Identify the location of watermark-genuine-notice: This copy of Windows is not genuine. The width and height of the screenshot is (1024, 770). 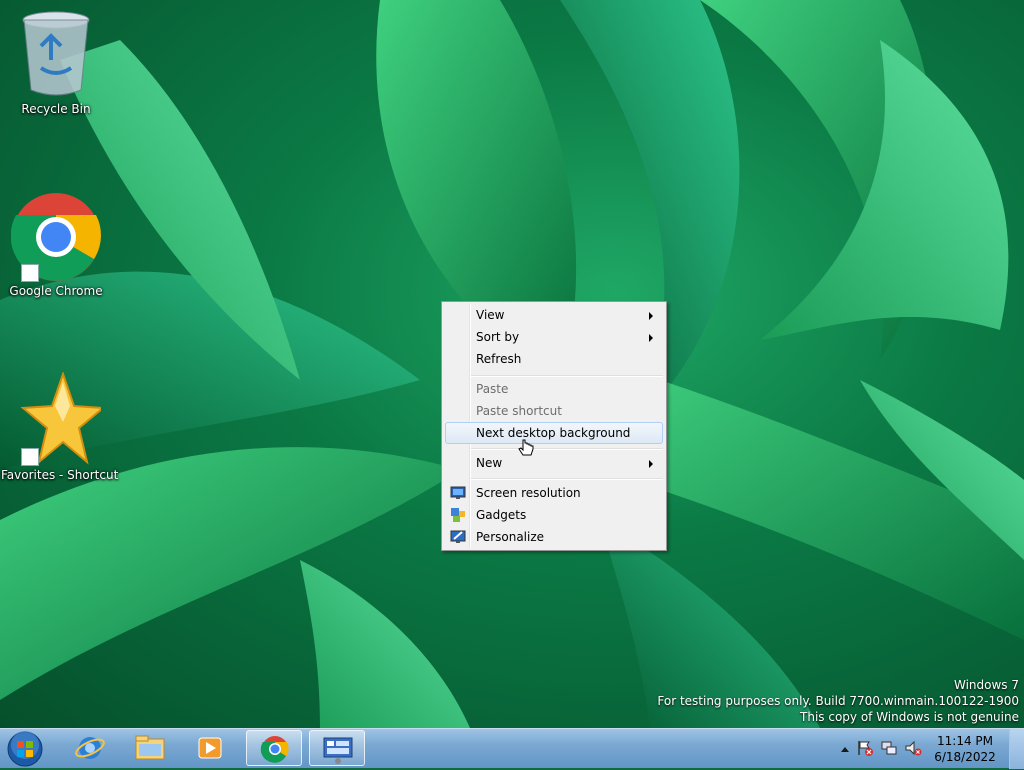
(909, 717).